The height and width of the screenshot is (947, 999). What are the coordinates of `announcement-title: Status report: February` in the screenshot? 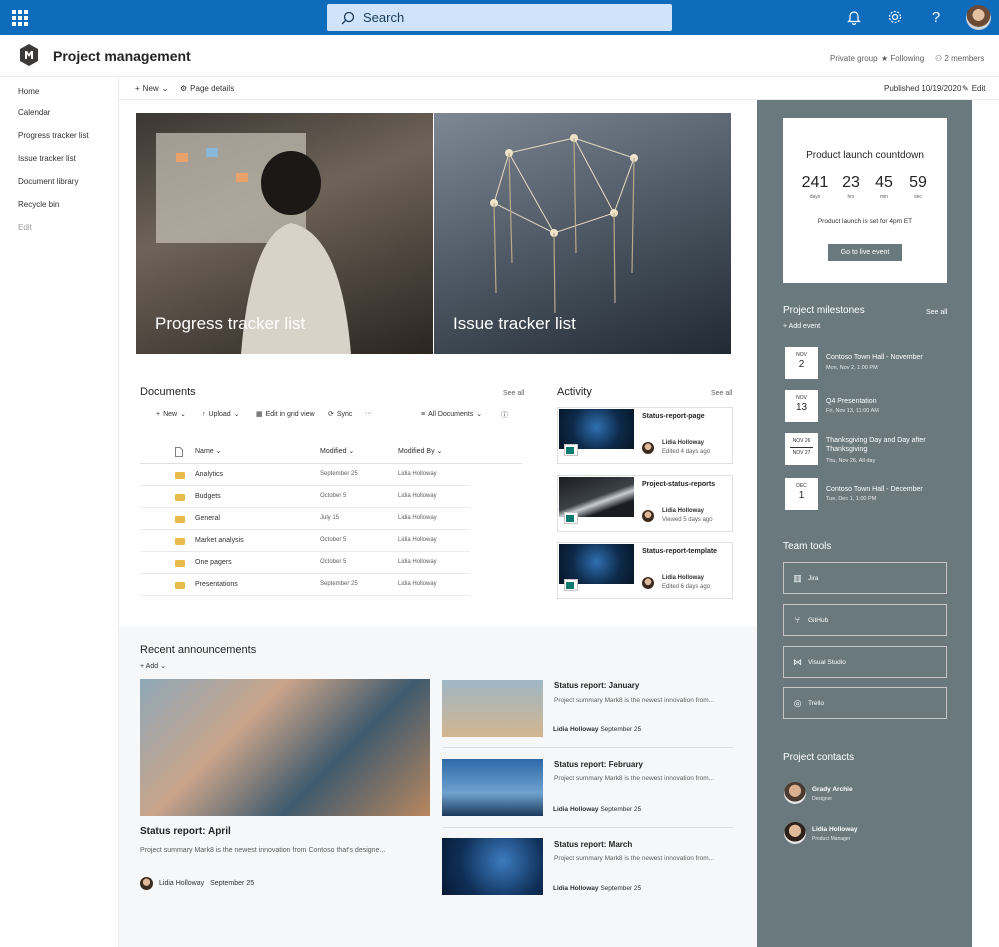 It's located at (598, 764).